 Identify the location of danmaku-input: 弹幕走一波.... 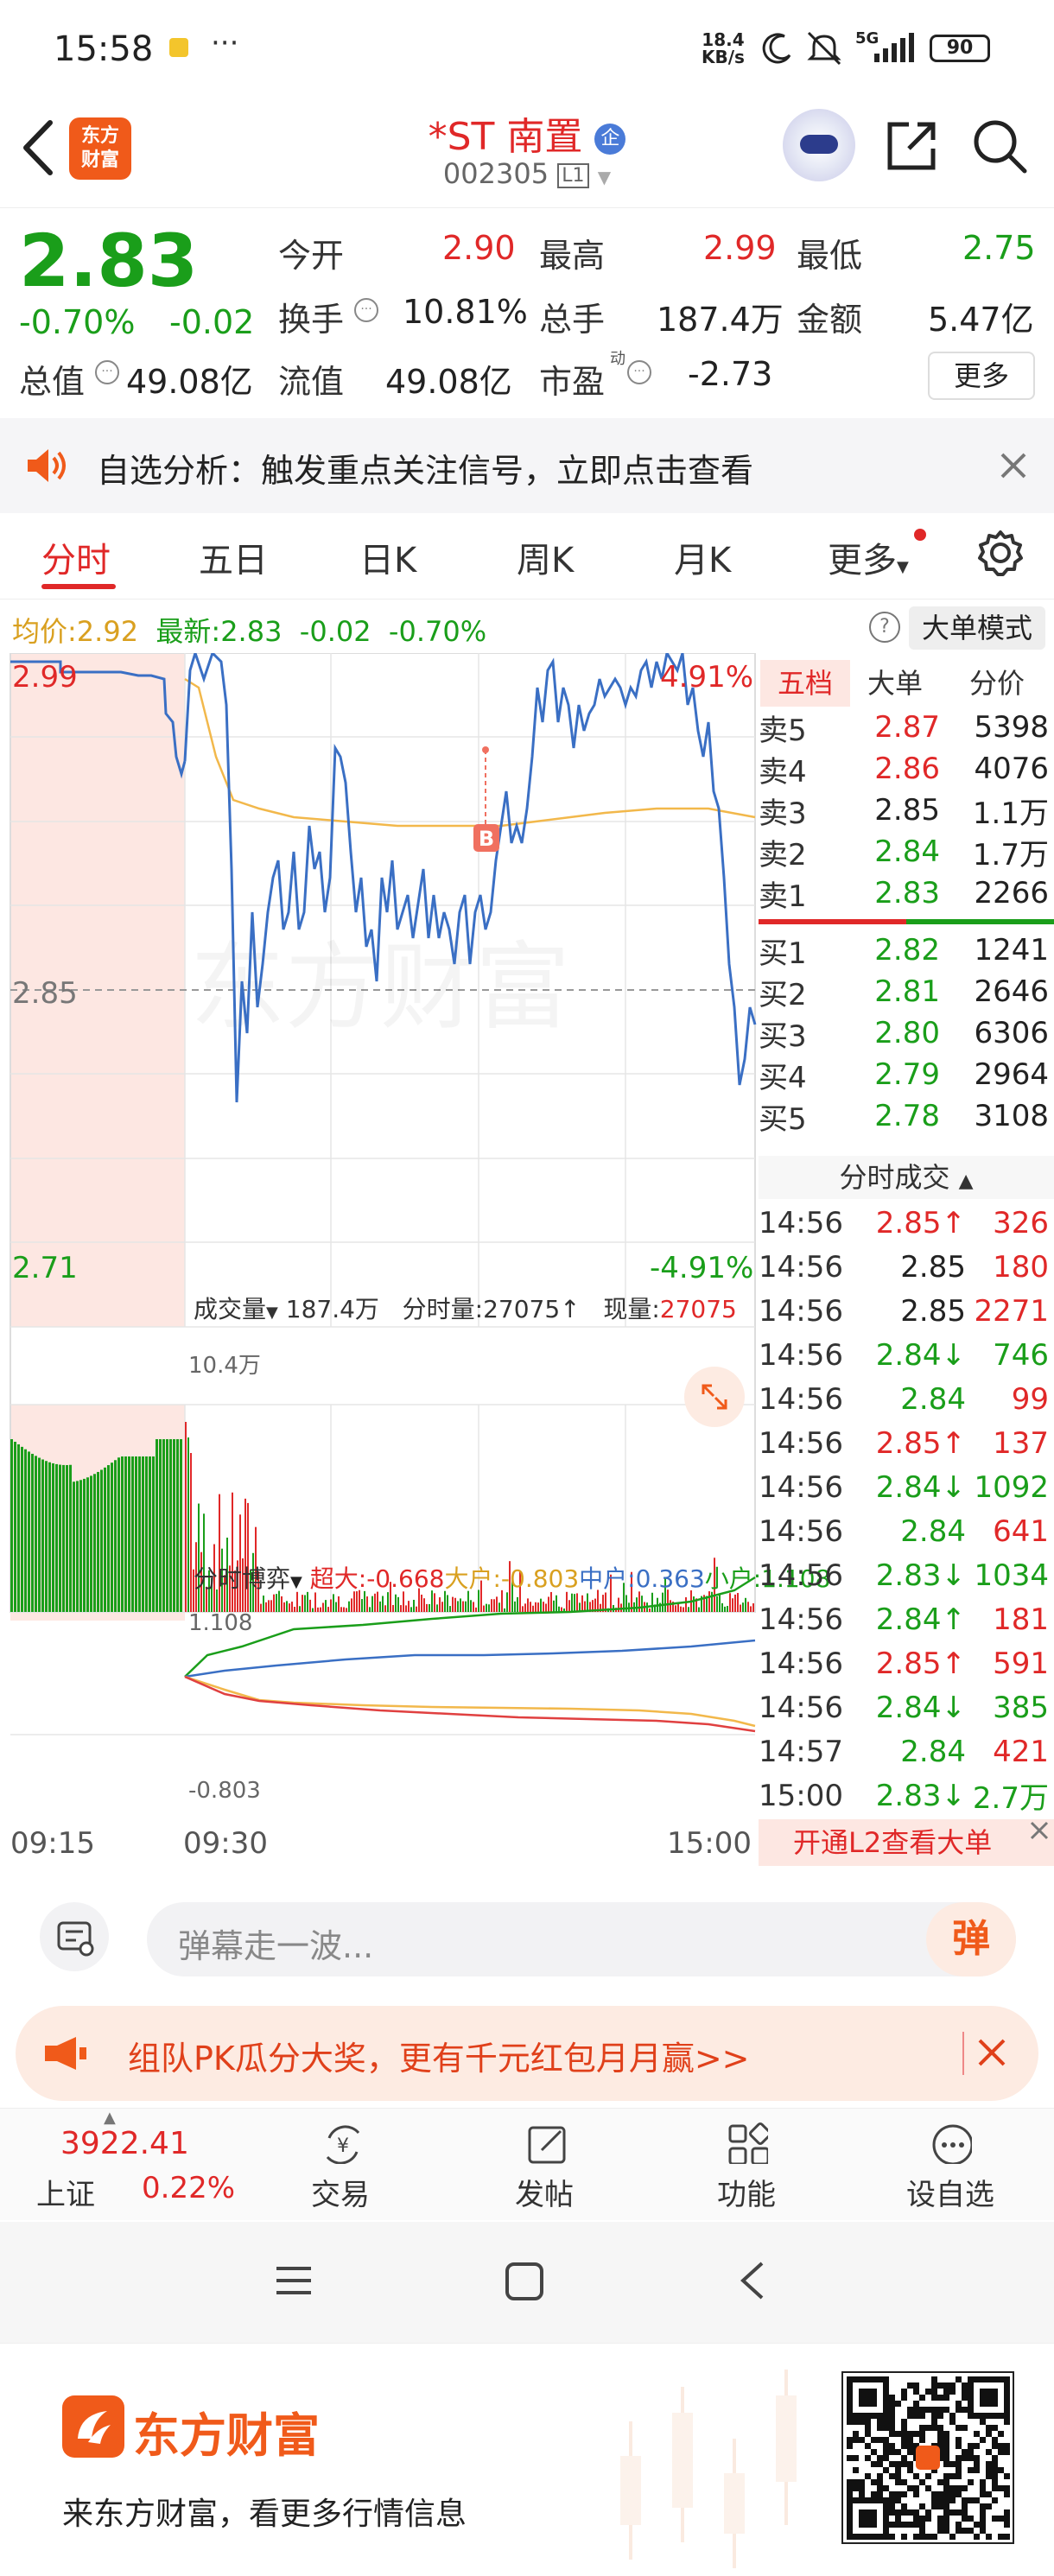
(581, 1939).